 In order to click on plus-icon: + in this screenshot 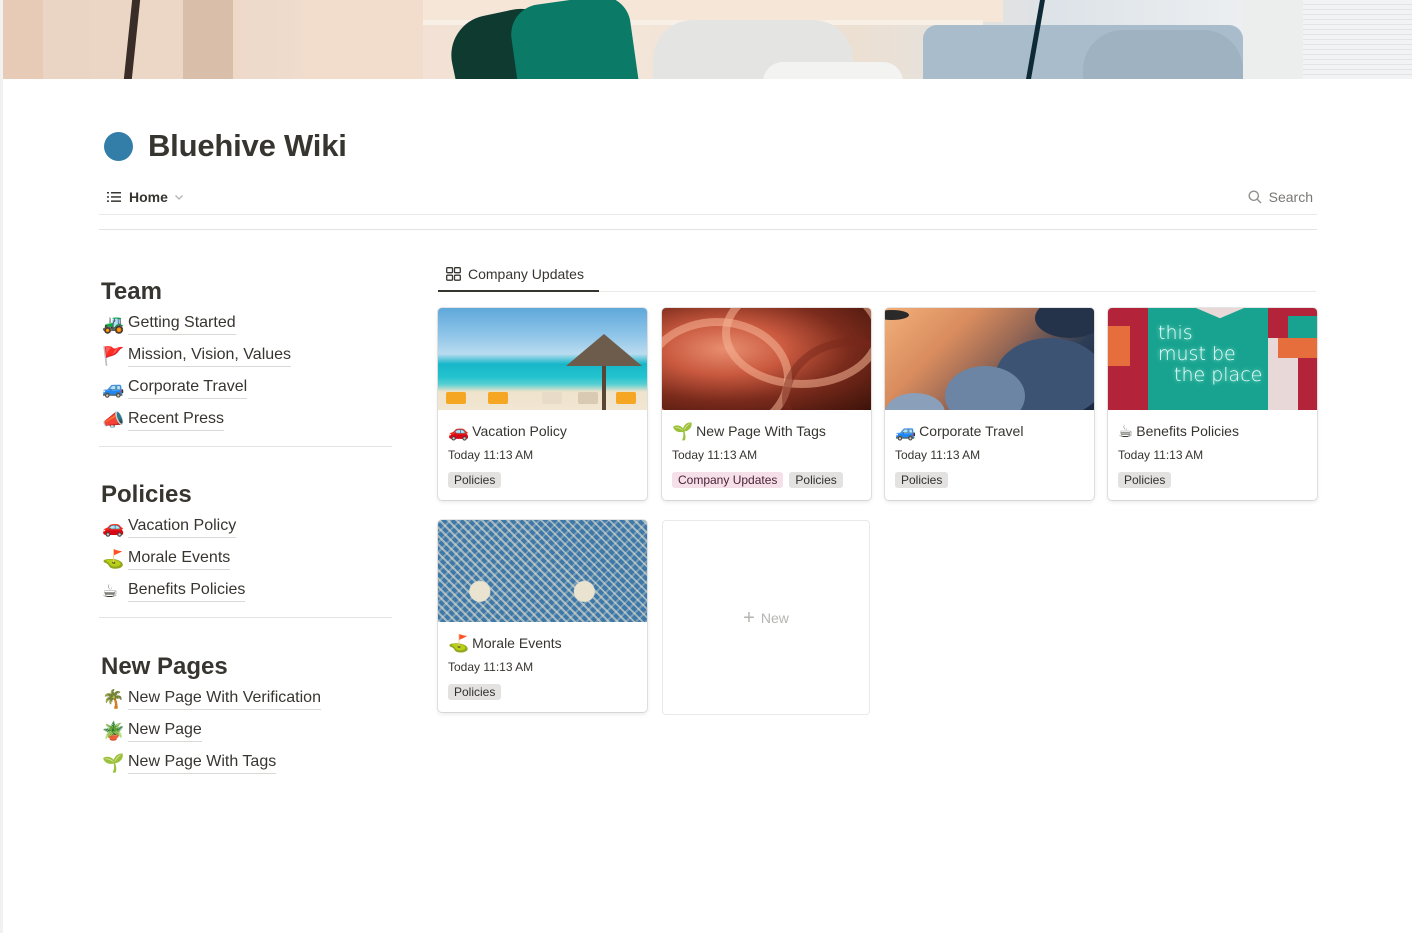, I will do `click(749, 617)`.